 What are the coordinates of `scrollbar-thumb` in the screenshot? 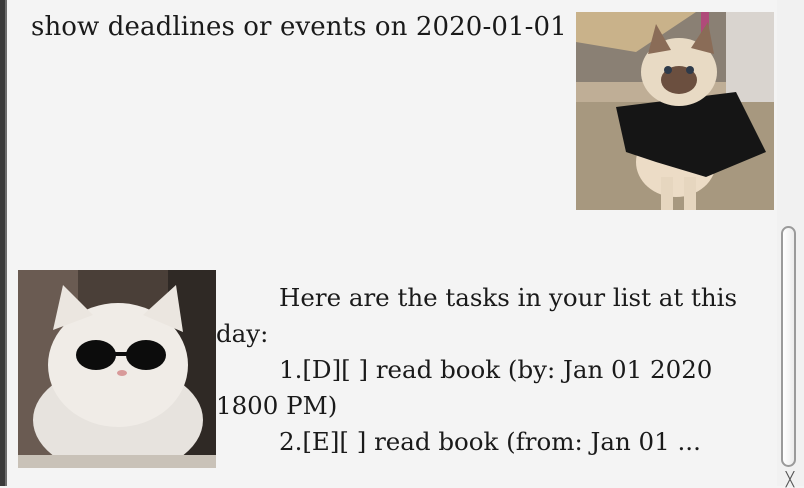 It's located at (788, 346).